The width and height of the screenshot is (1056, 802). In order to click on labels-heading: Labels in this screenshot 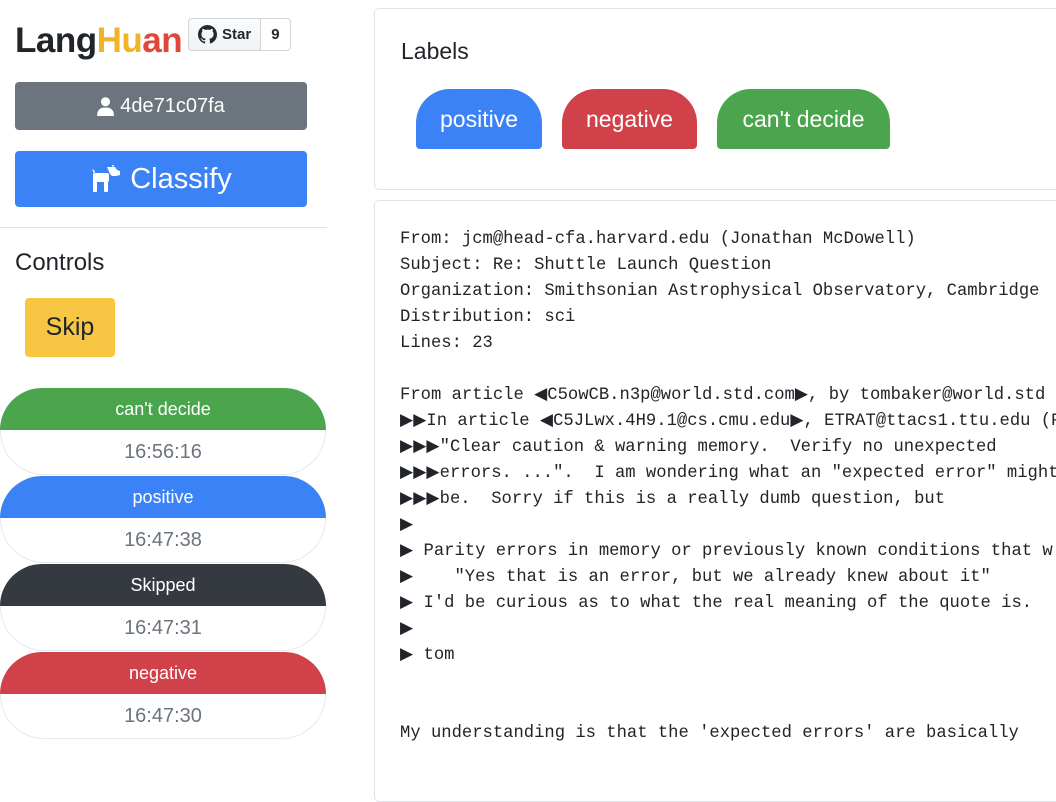, I will do `click(435, 51)`.